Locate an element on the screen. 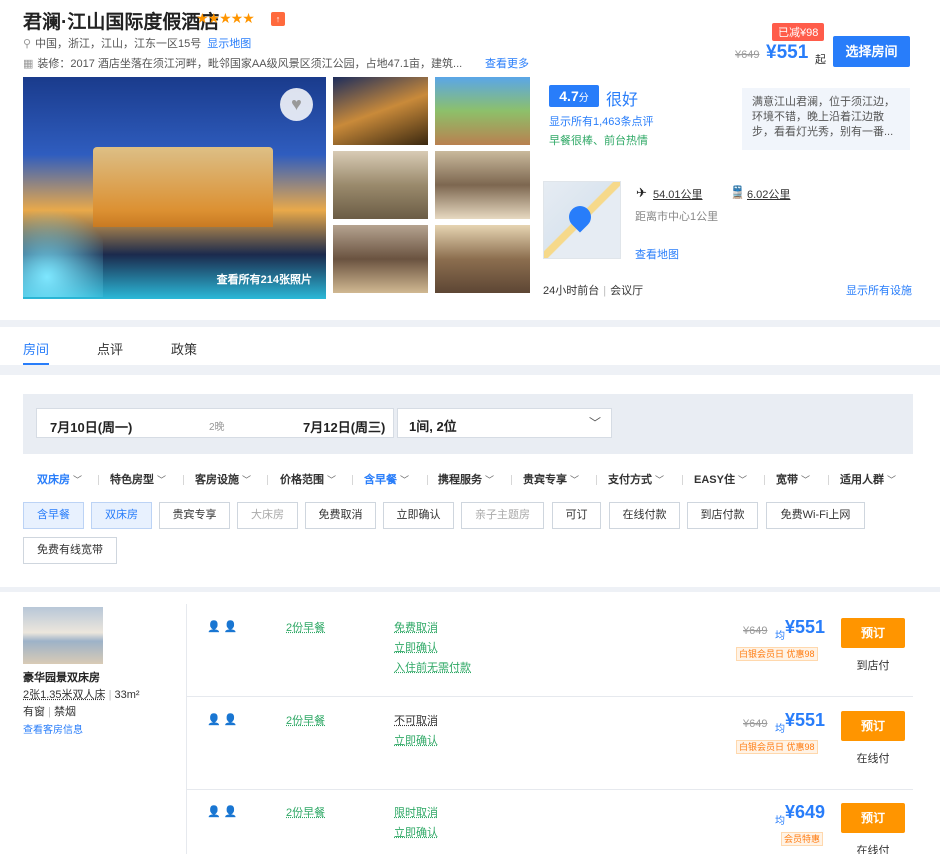 The image size is (940, 854). filter-dropdown: 支付方式 ﹀ is located at coordinates (636, 479).